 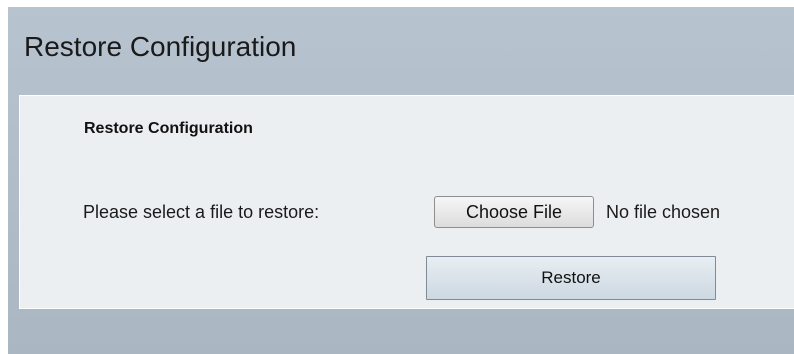 What do you see at coordinates (571, 278) in the screenshot?
I see `restore-button: Restore` at bounding box center [571, 278].